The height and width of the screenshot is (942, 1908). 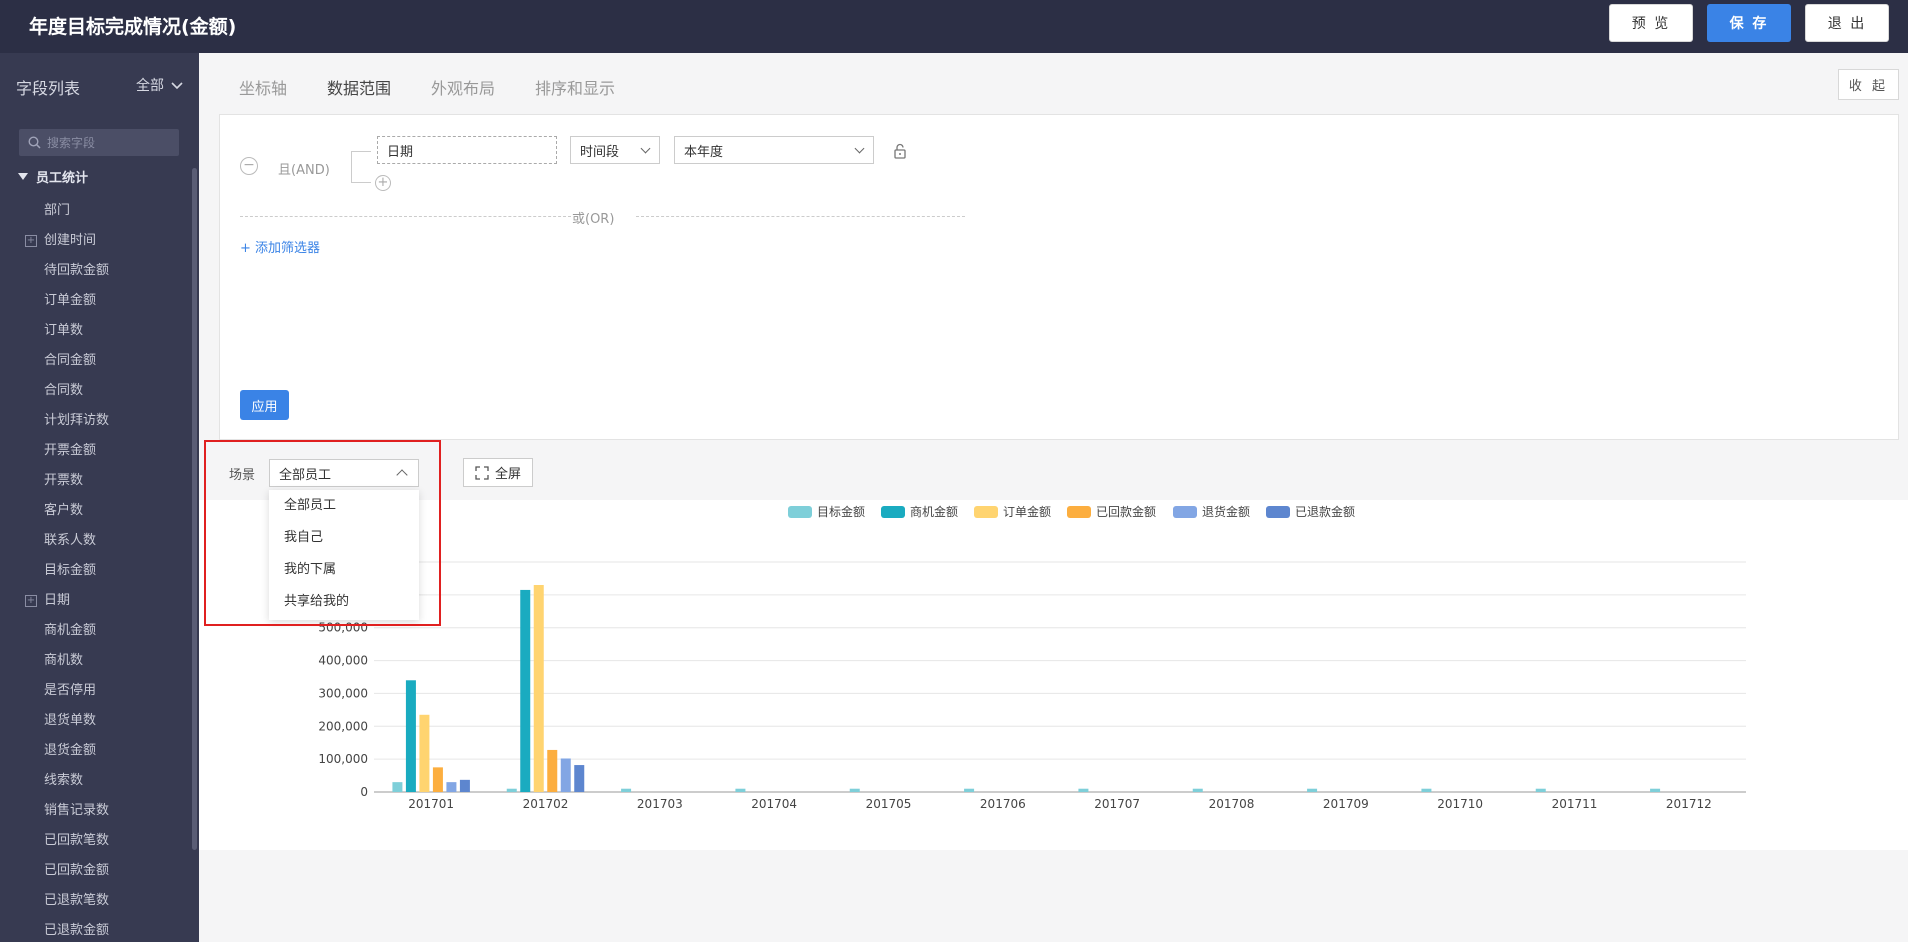 I want to click on sidebar-field-item: 合同金额, so click(x=95, y=361).